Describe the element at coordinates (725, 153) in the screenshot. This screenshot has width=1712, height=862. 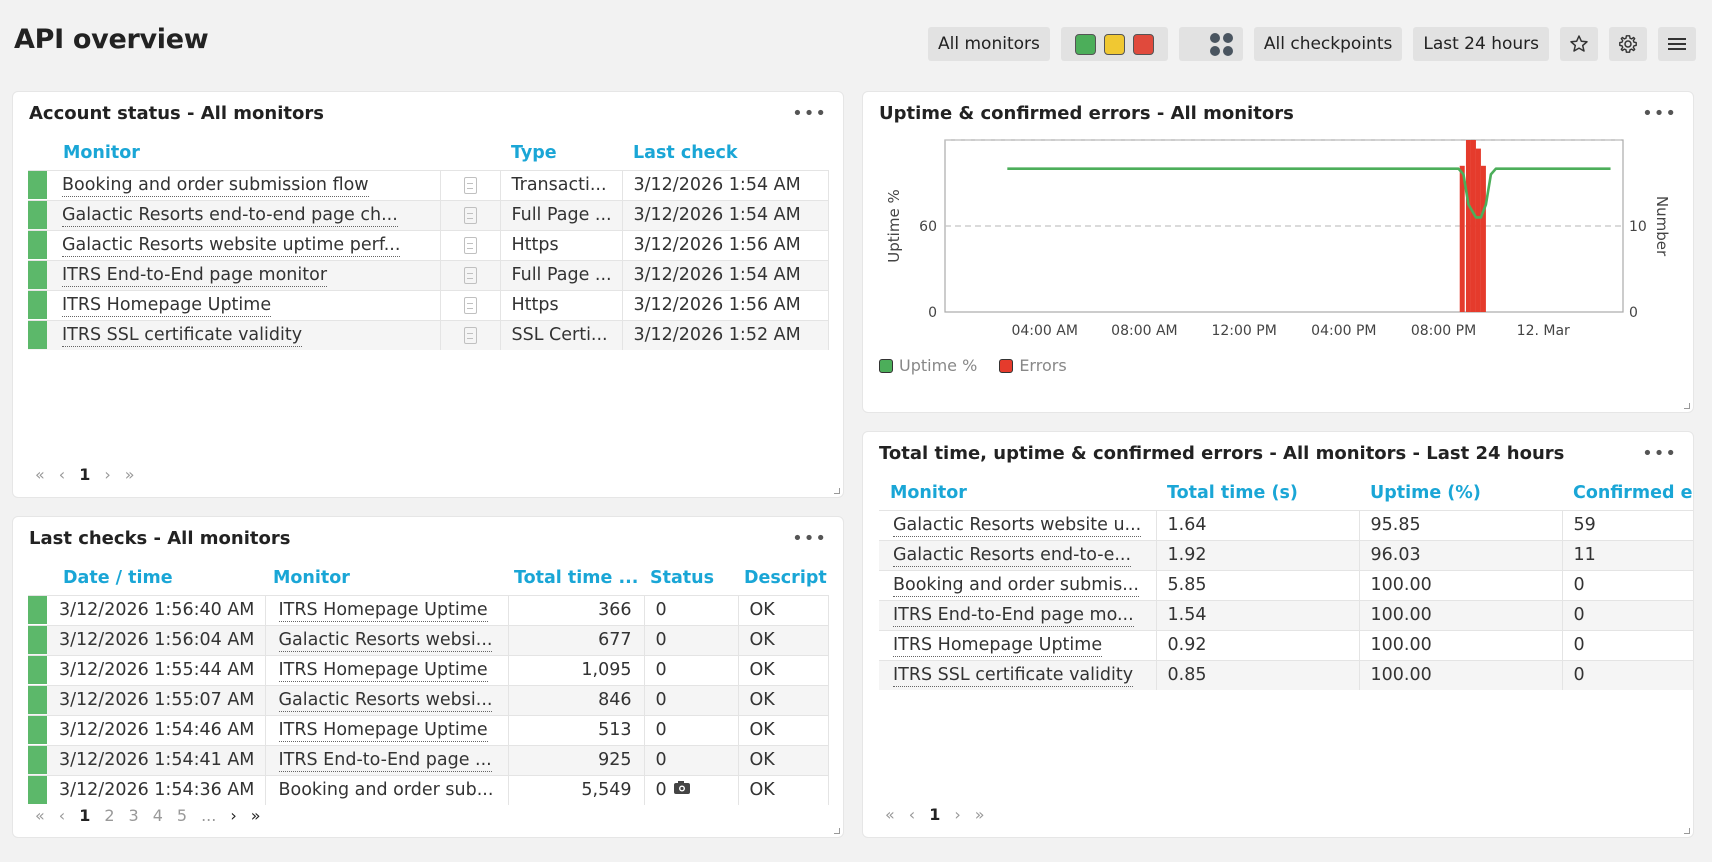
I see `column-header-last-check: Last check` at that location.